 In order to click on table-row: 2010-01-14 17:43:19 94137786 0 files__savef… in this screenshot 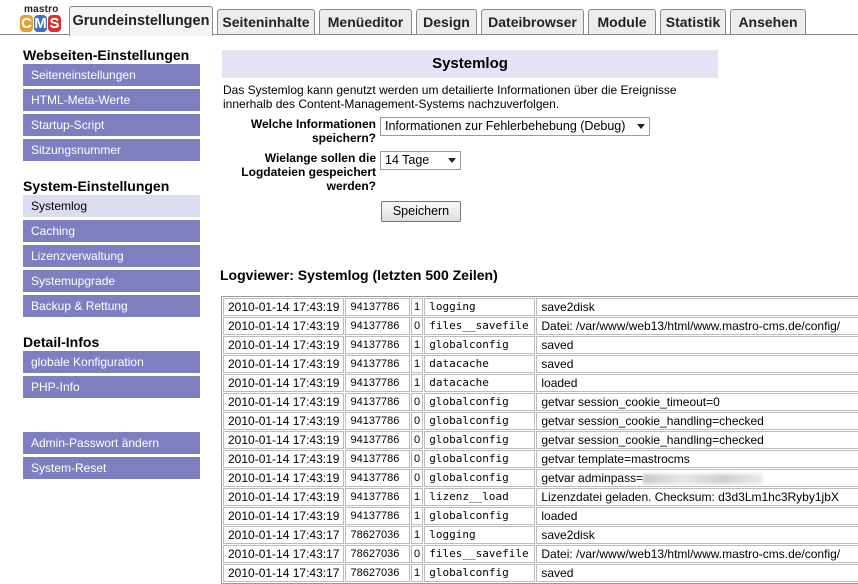, I will do `click(540, 326)`.